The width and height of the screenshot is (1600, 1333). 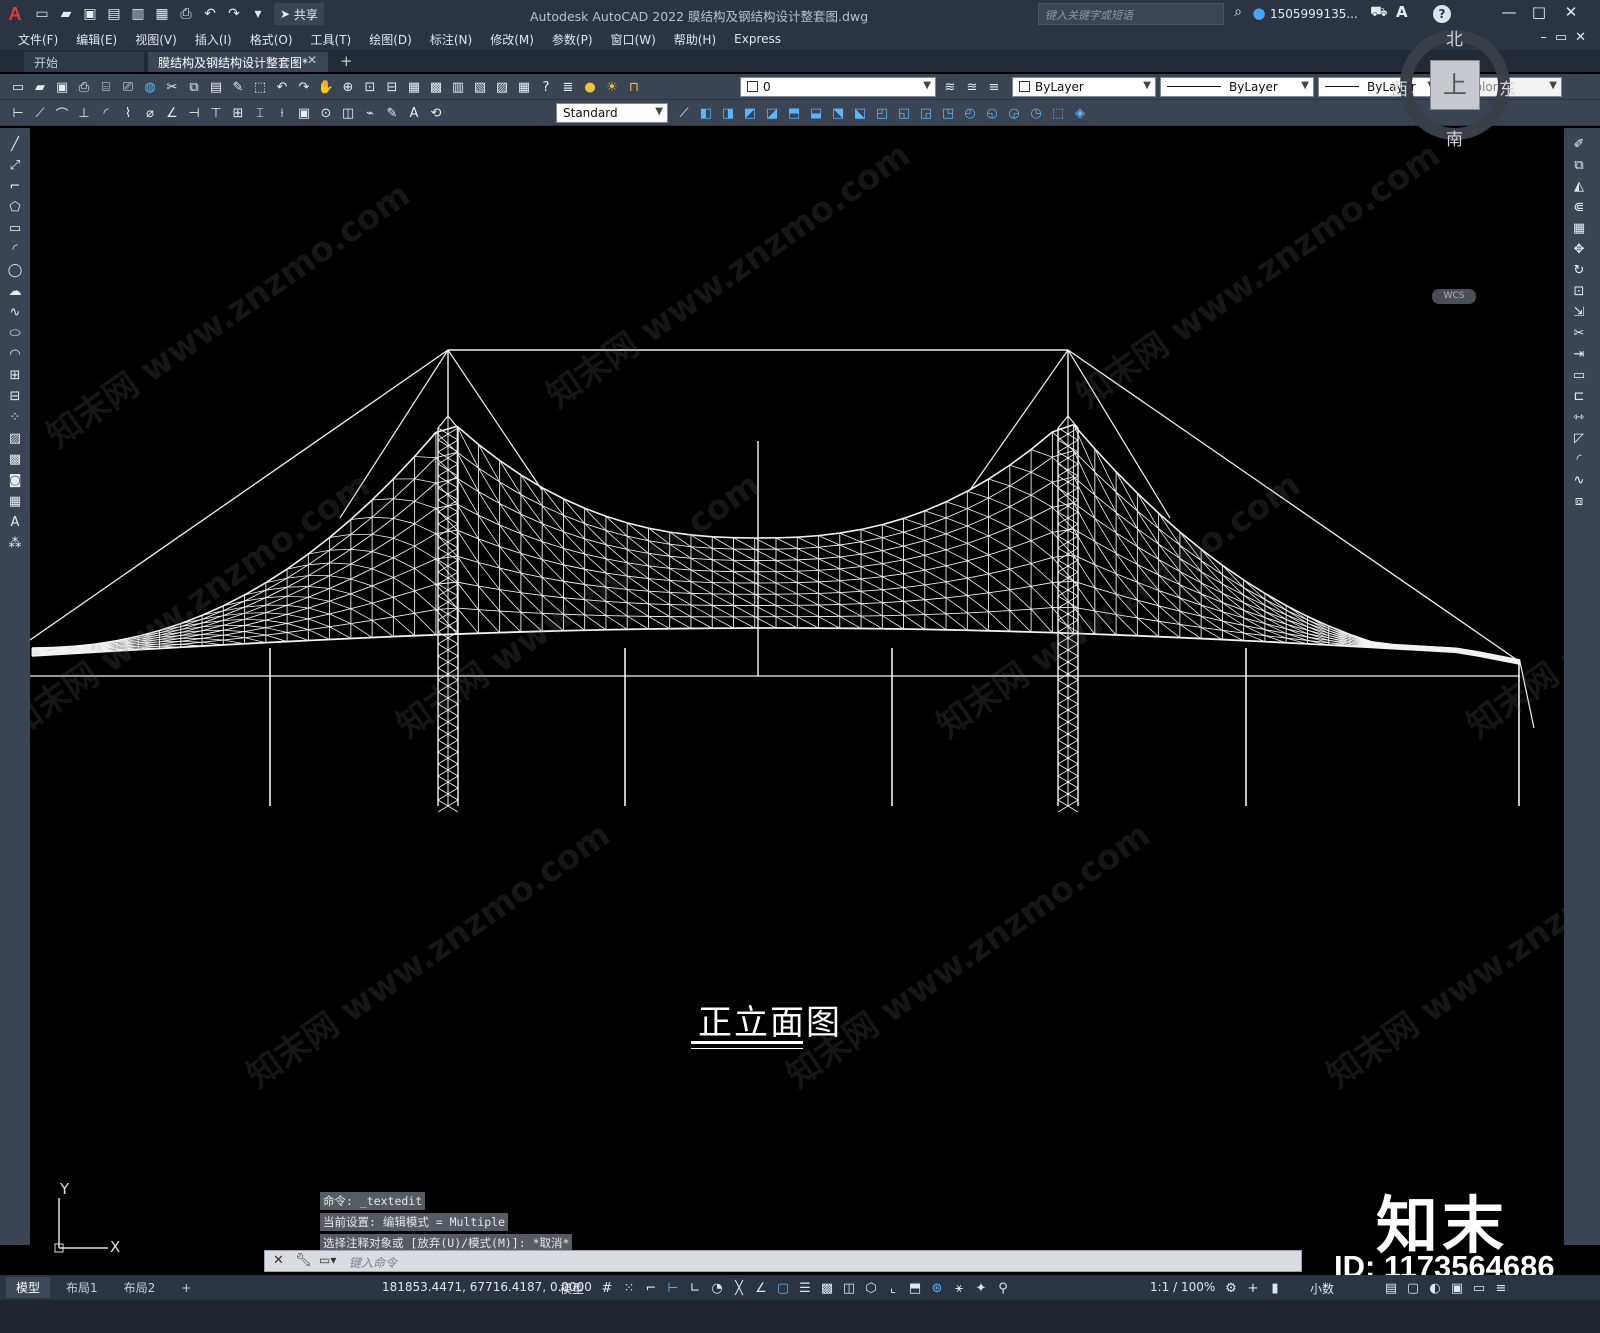 I want to click on web-mobile-save-icon: ▦, so click(x=162, y=14).